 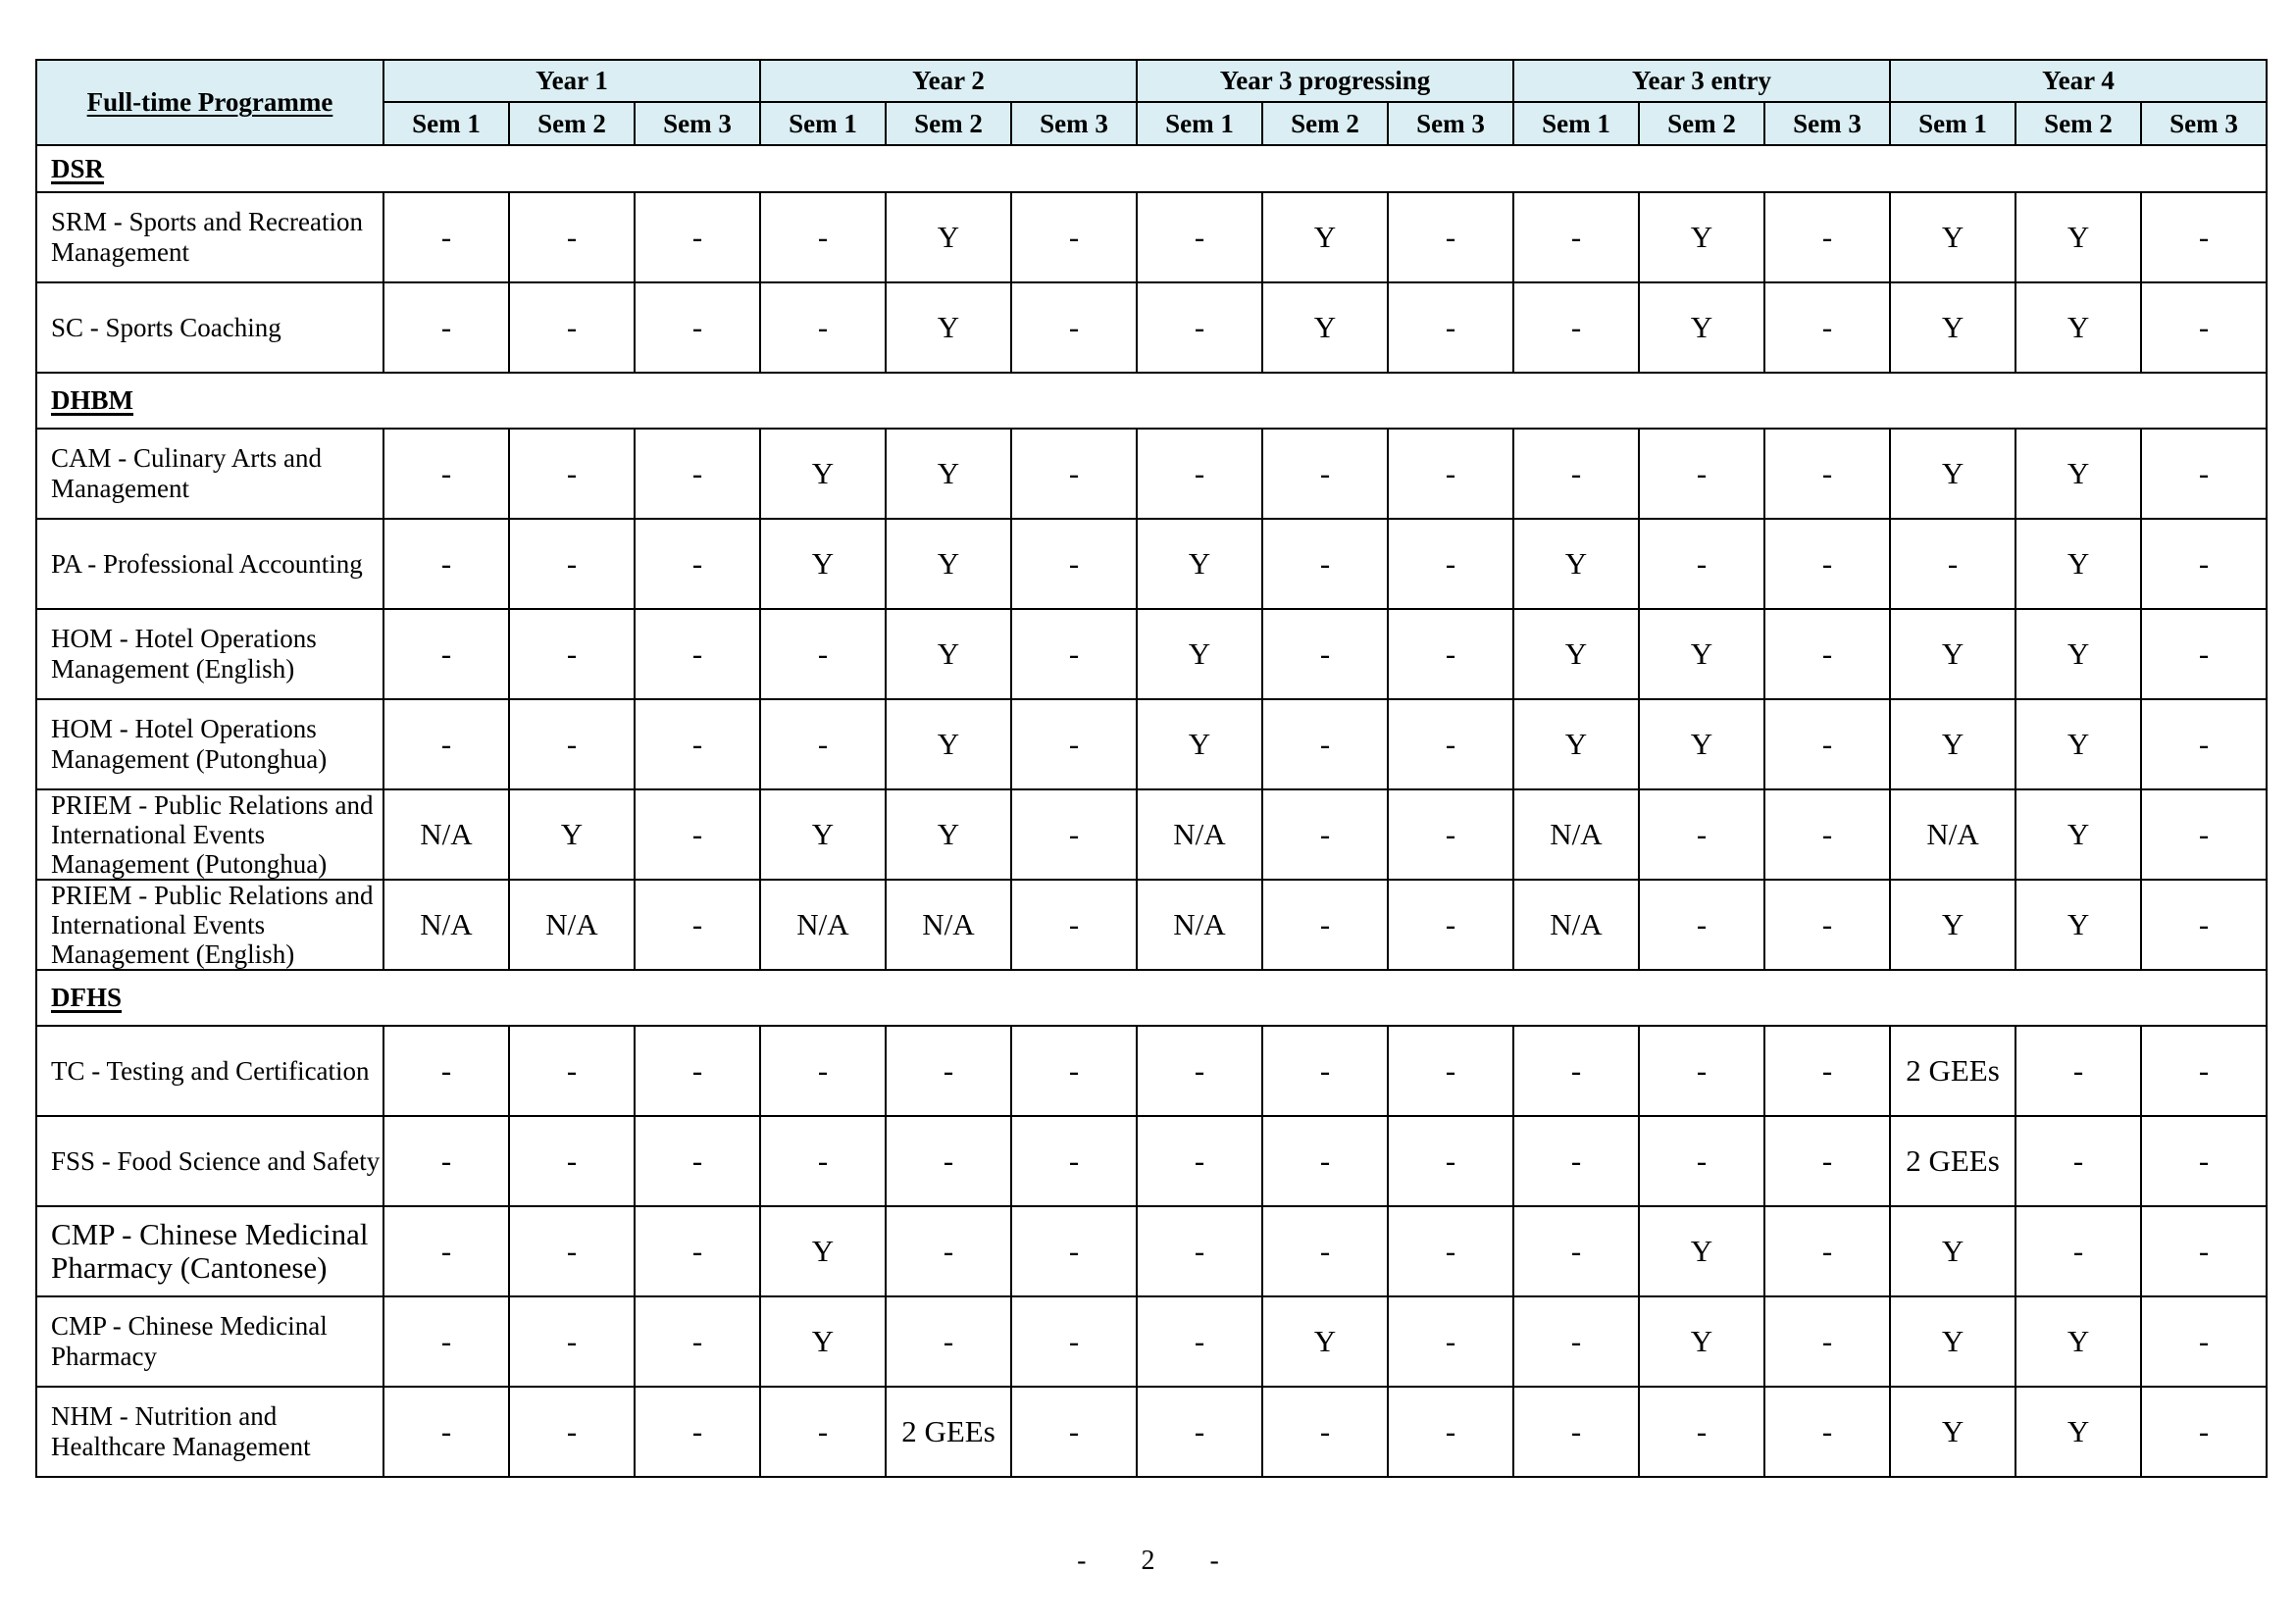 What do you see at coordinates (209, 564) in the screenshot?
I see `programme-name: PA - Professional Accounting` at bounding box center [209, 564].